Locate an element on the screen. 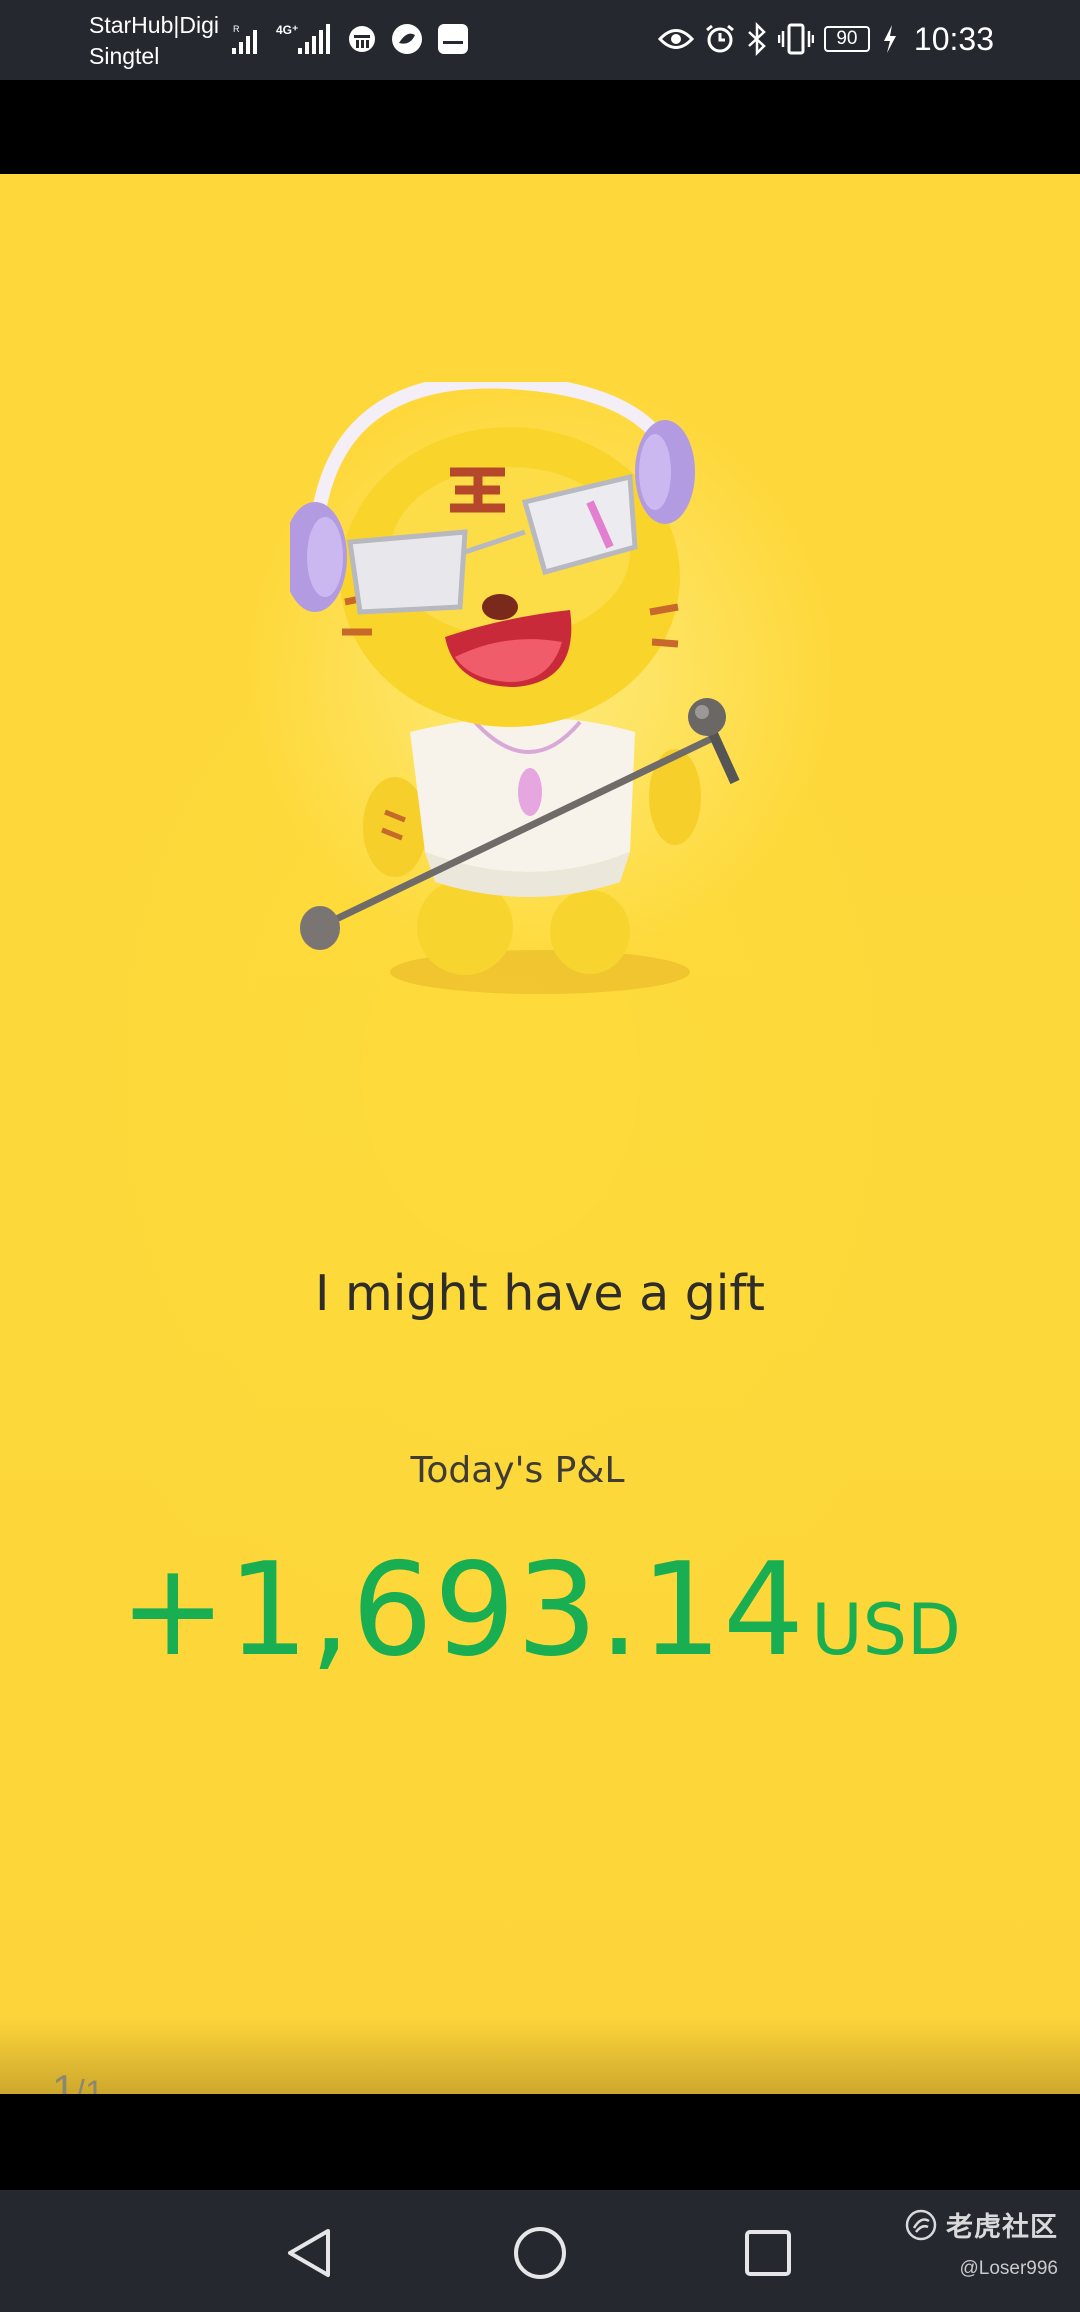  vibrate-icon is located at coordinates (795, 39).